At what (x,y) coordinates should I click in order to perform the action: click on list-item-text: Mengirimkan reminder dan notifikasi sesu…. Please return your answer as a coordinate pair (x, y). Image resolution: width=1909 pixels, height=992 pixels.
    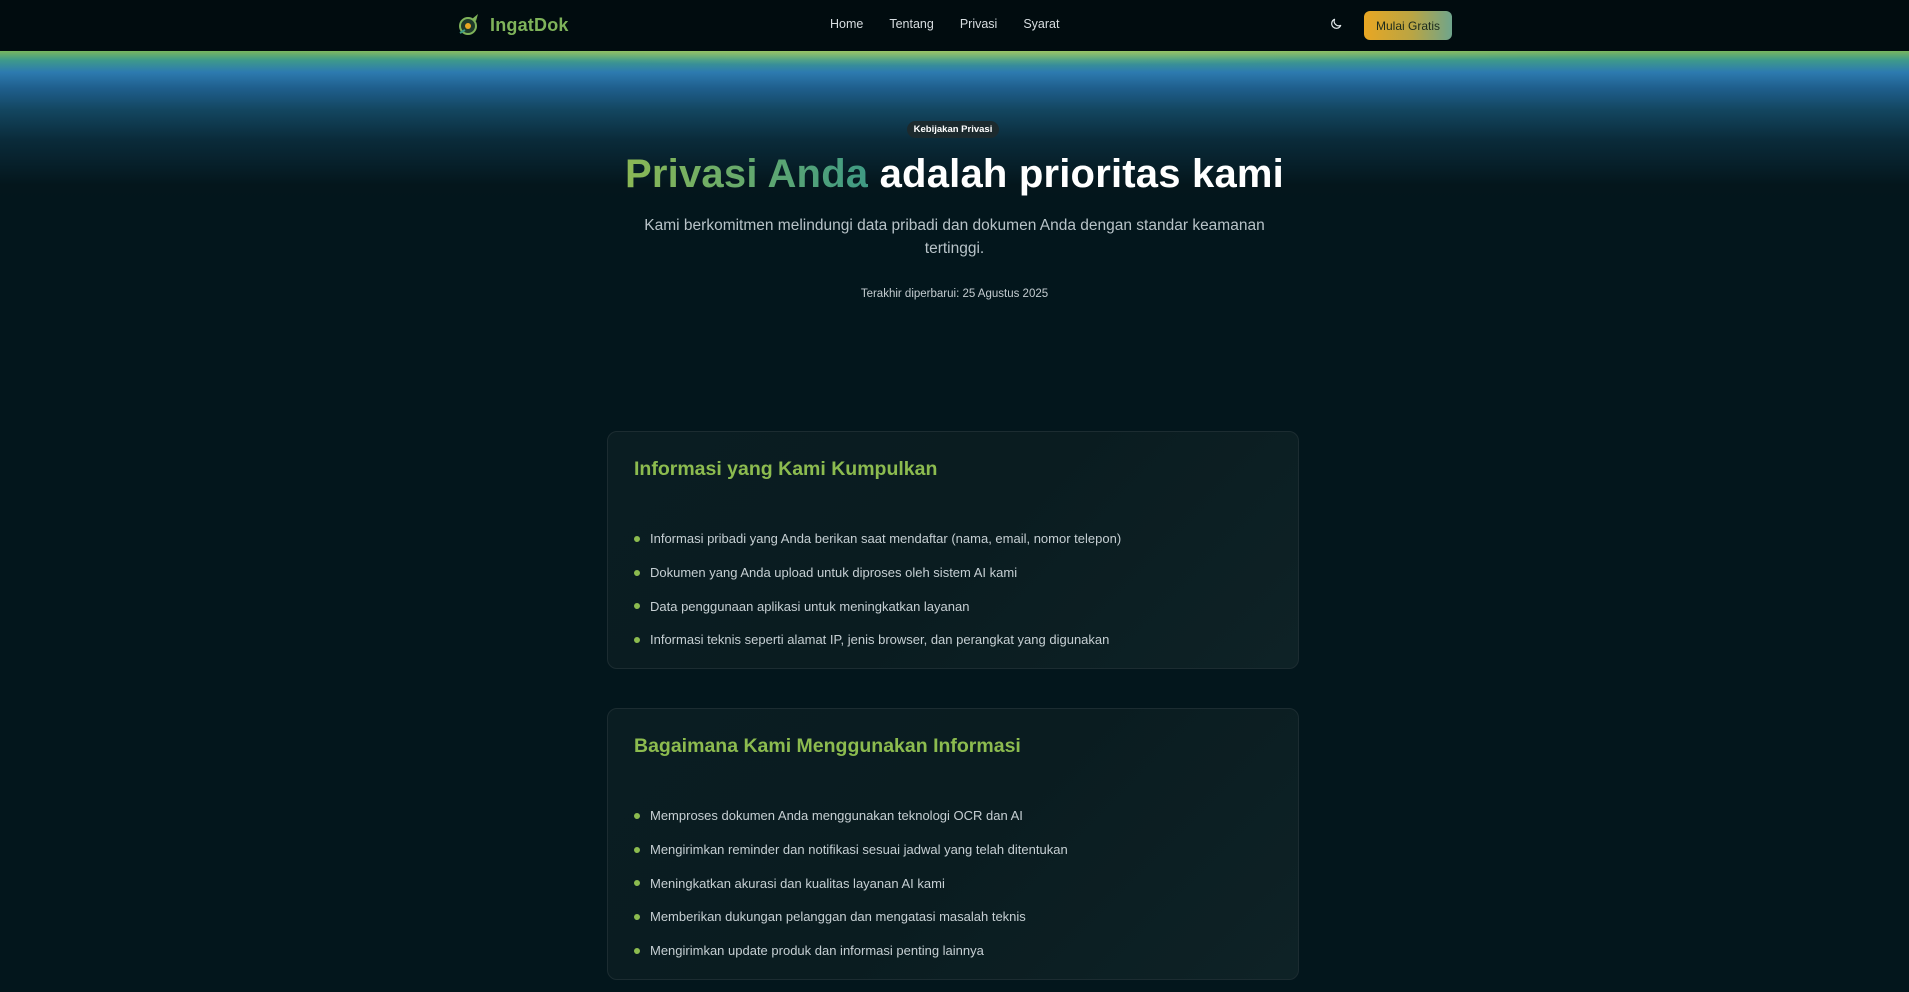
    Looking at the image, I should click on (859, 850).